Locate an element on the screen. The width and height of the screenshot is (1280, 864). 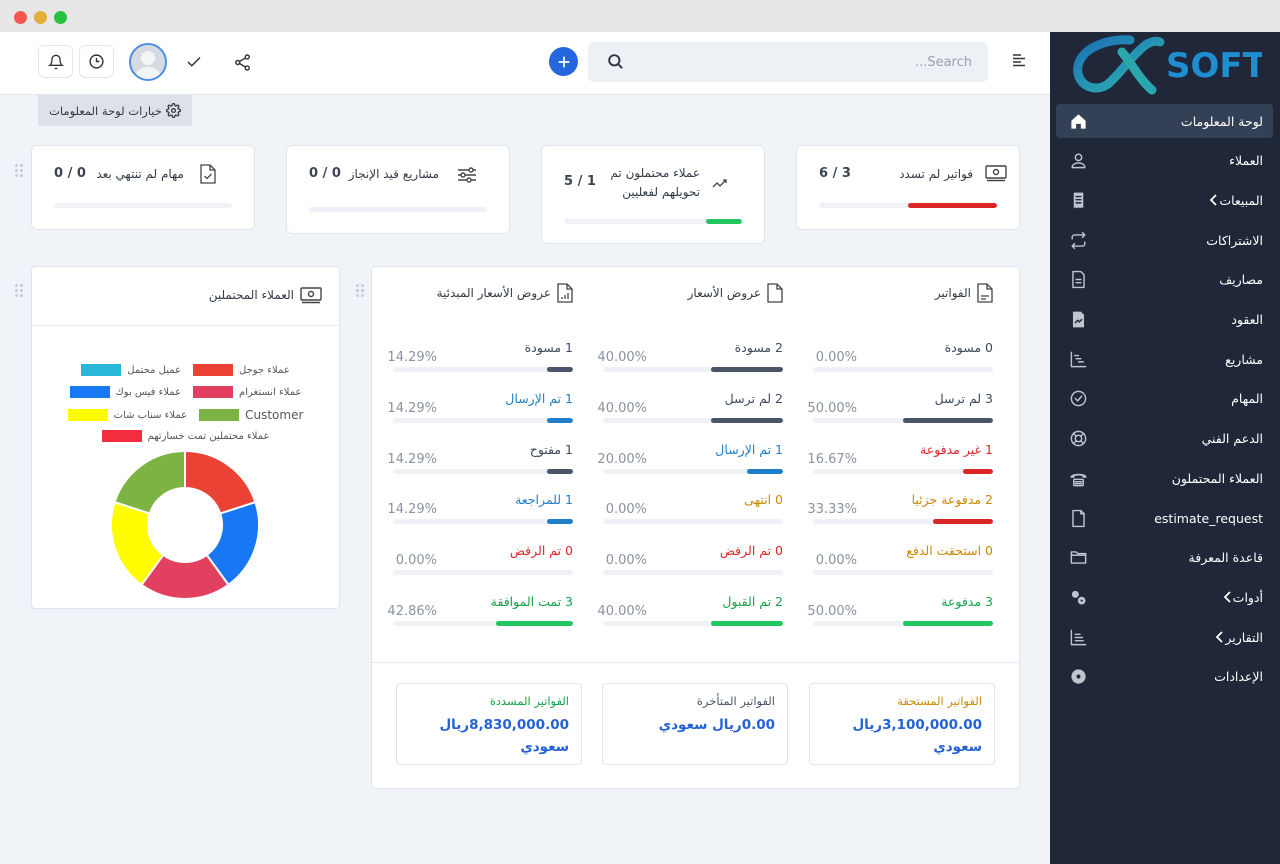
legend-item: Customer is located at coordinates (251, 415).